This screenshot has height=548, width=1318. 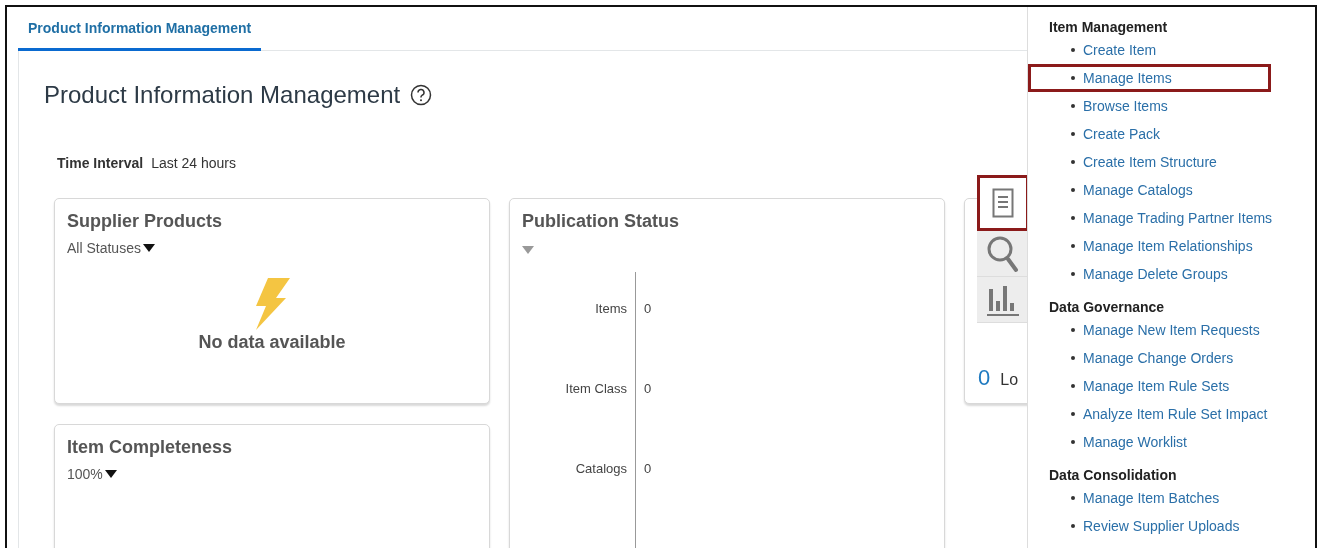 What do you see at coordinates (100, 163) in the screenshot?
I see `time-interval-label: Time Interval` at bounding box center [100, 163].